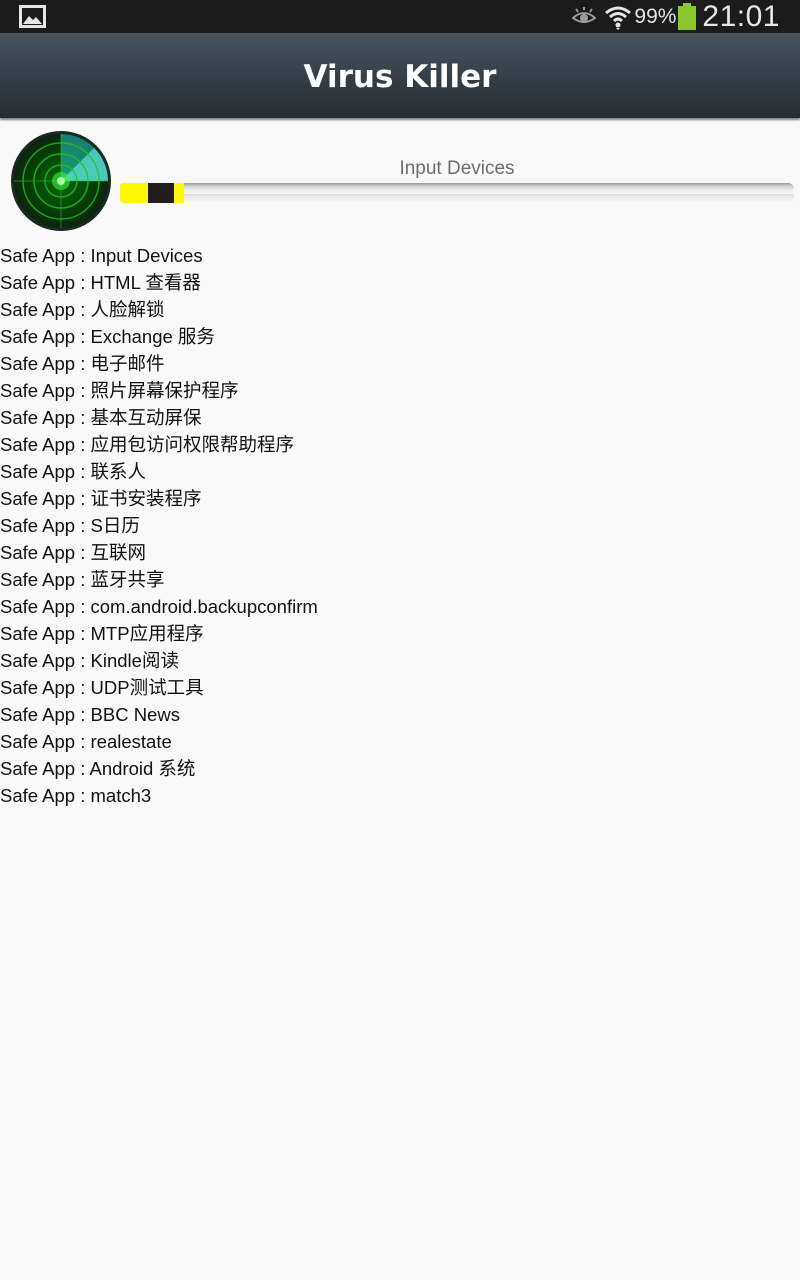 The width and height of the screenshot is (800, 1280). What do you see at coordinates (73, 471) in the screenshot?
I see `list-item: Safe App : 联系人` at bounding box center [73, 471].